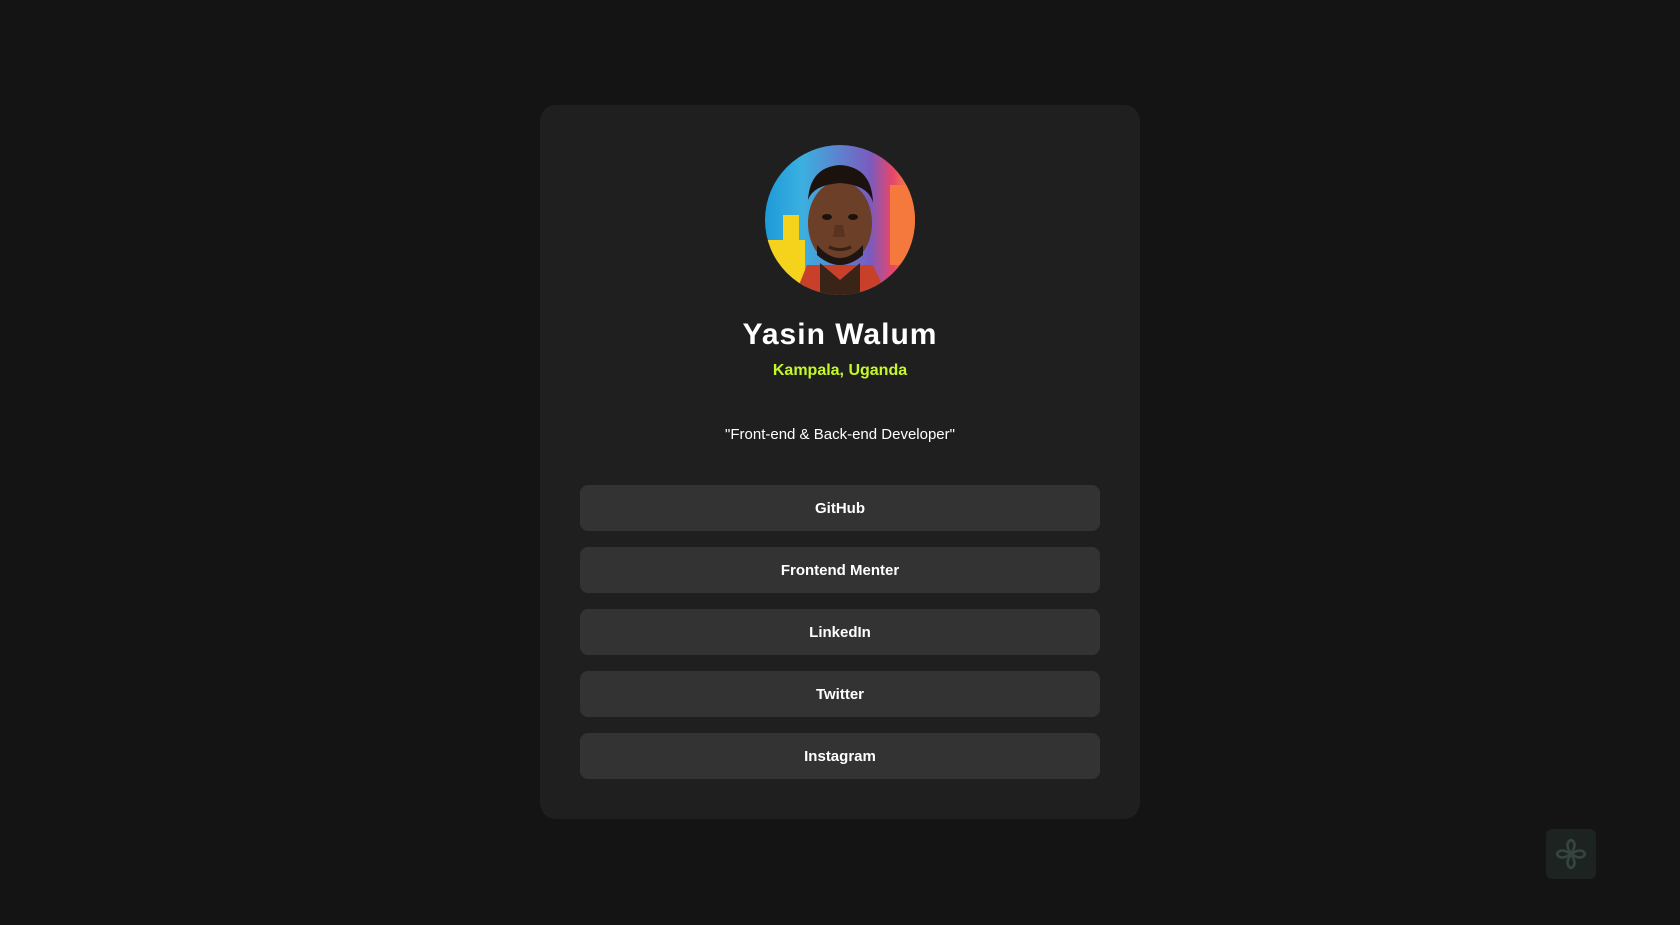 The height and width of the screenshot is (925, 1680). I want to click on profile-bio: "Front-end & Back-end Developer", so click(840, 434).